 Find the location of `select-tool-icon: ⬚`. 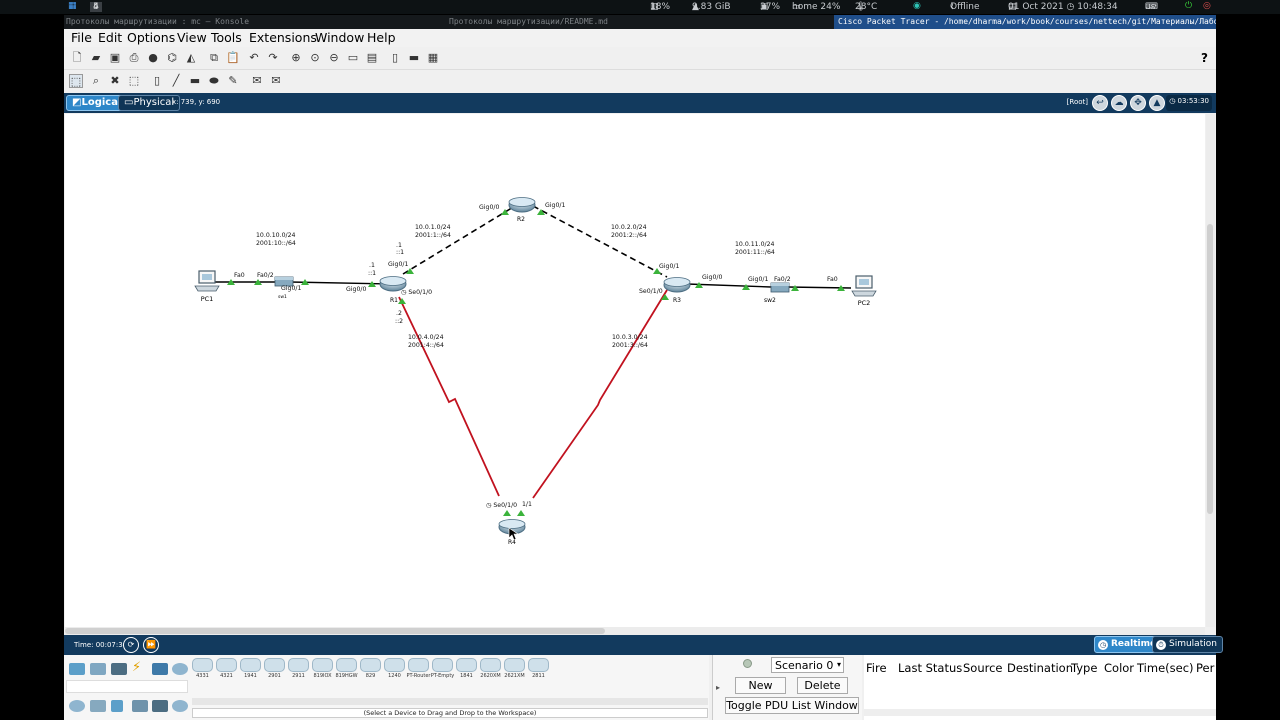

select-tool-icon: ⬚ is located at coordinates (76, 81).